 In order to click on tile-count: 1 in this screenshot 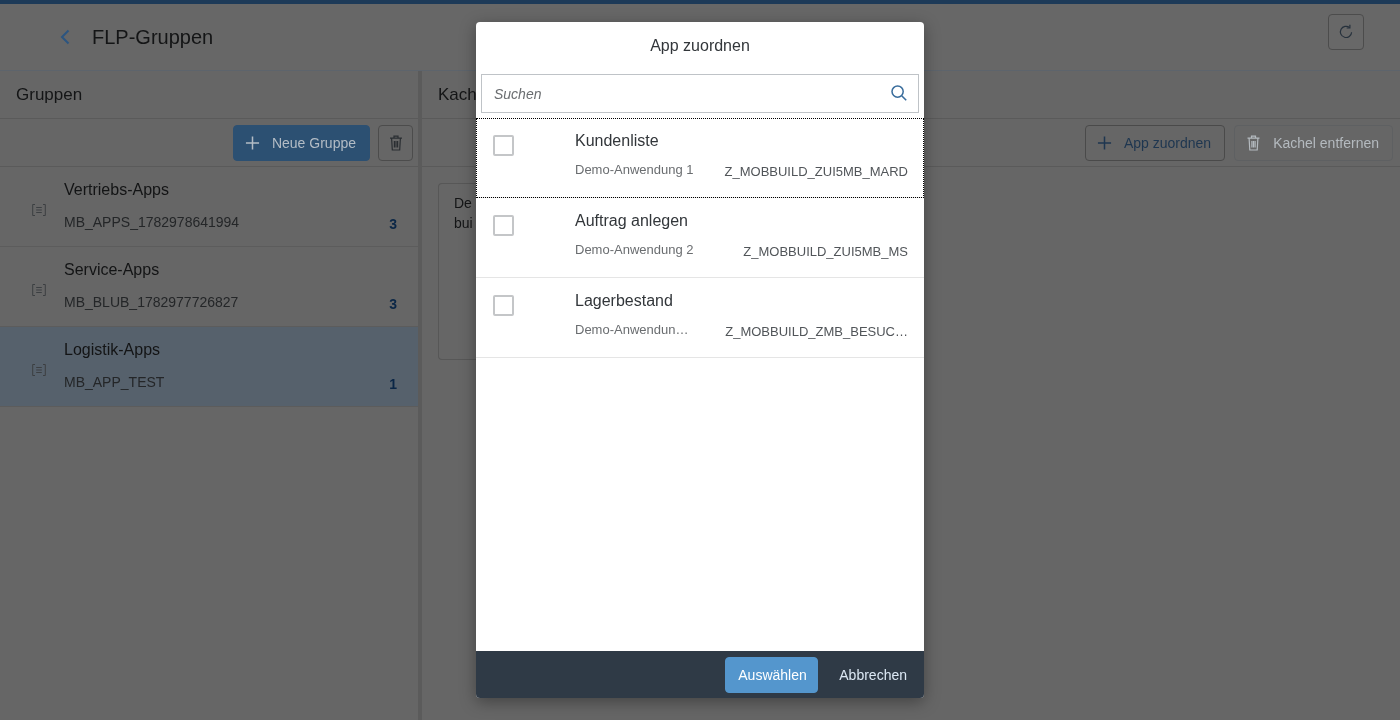, I will do `click(393, 384)`.